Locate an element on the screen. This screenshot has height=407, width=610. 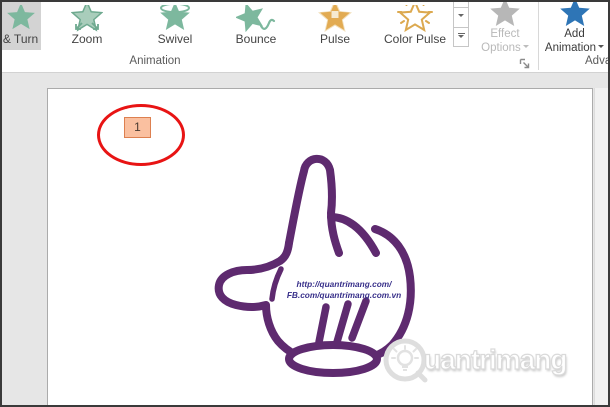
animation-gallery-item-grow-turn: & Turn is located at coordinates (20, 25).